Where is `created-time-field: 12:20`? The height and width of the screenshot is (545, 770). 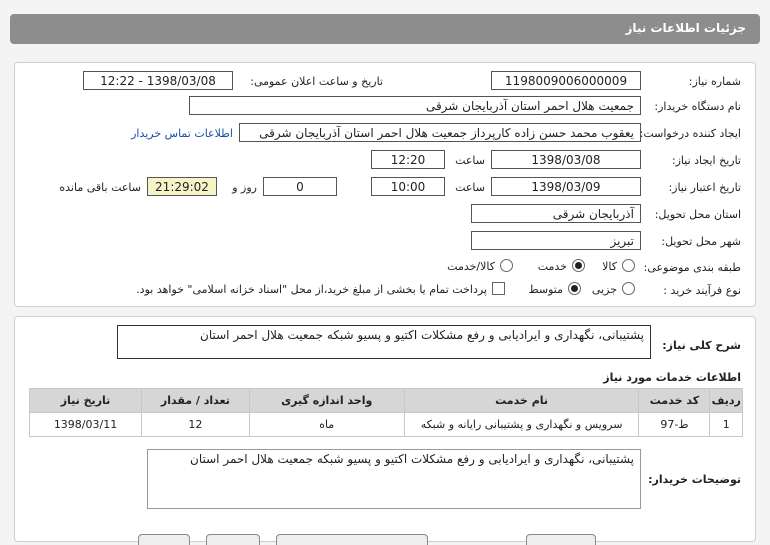 created-time-field: 12:20 is located at coordinates (408, 159).